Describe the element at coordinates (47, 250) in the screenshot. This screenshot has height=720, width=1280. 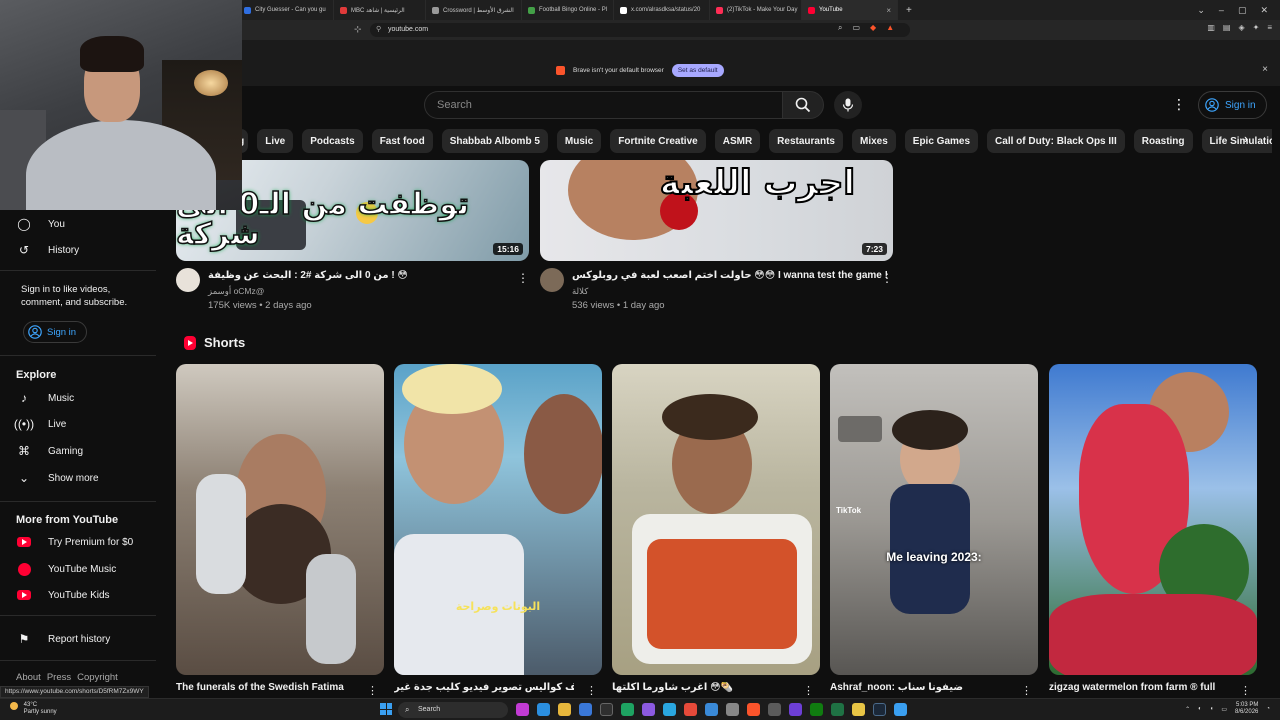
I see `sidebar-item-history: ↺ History` at that location.